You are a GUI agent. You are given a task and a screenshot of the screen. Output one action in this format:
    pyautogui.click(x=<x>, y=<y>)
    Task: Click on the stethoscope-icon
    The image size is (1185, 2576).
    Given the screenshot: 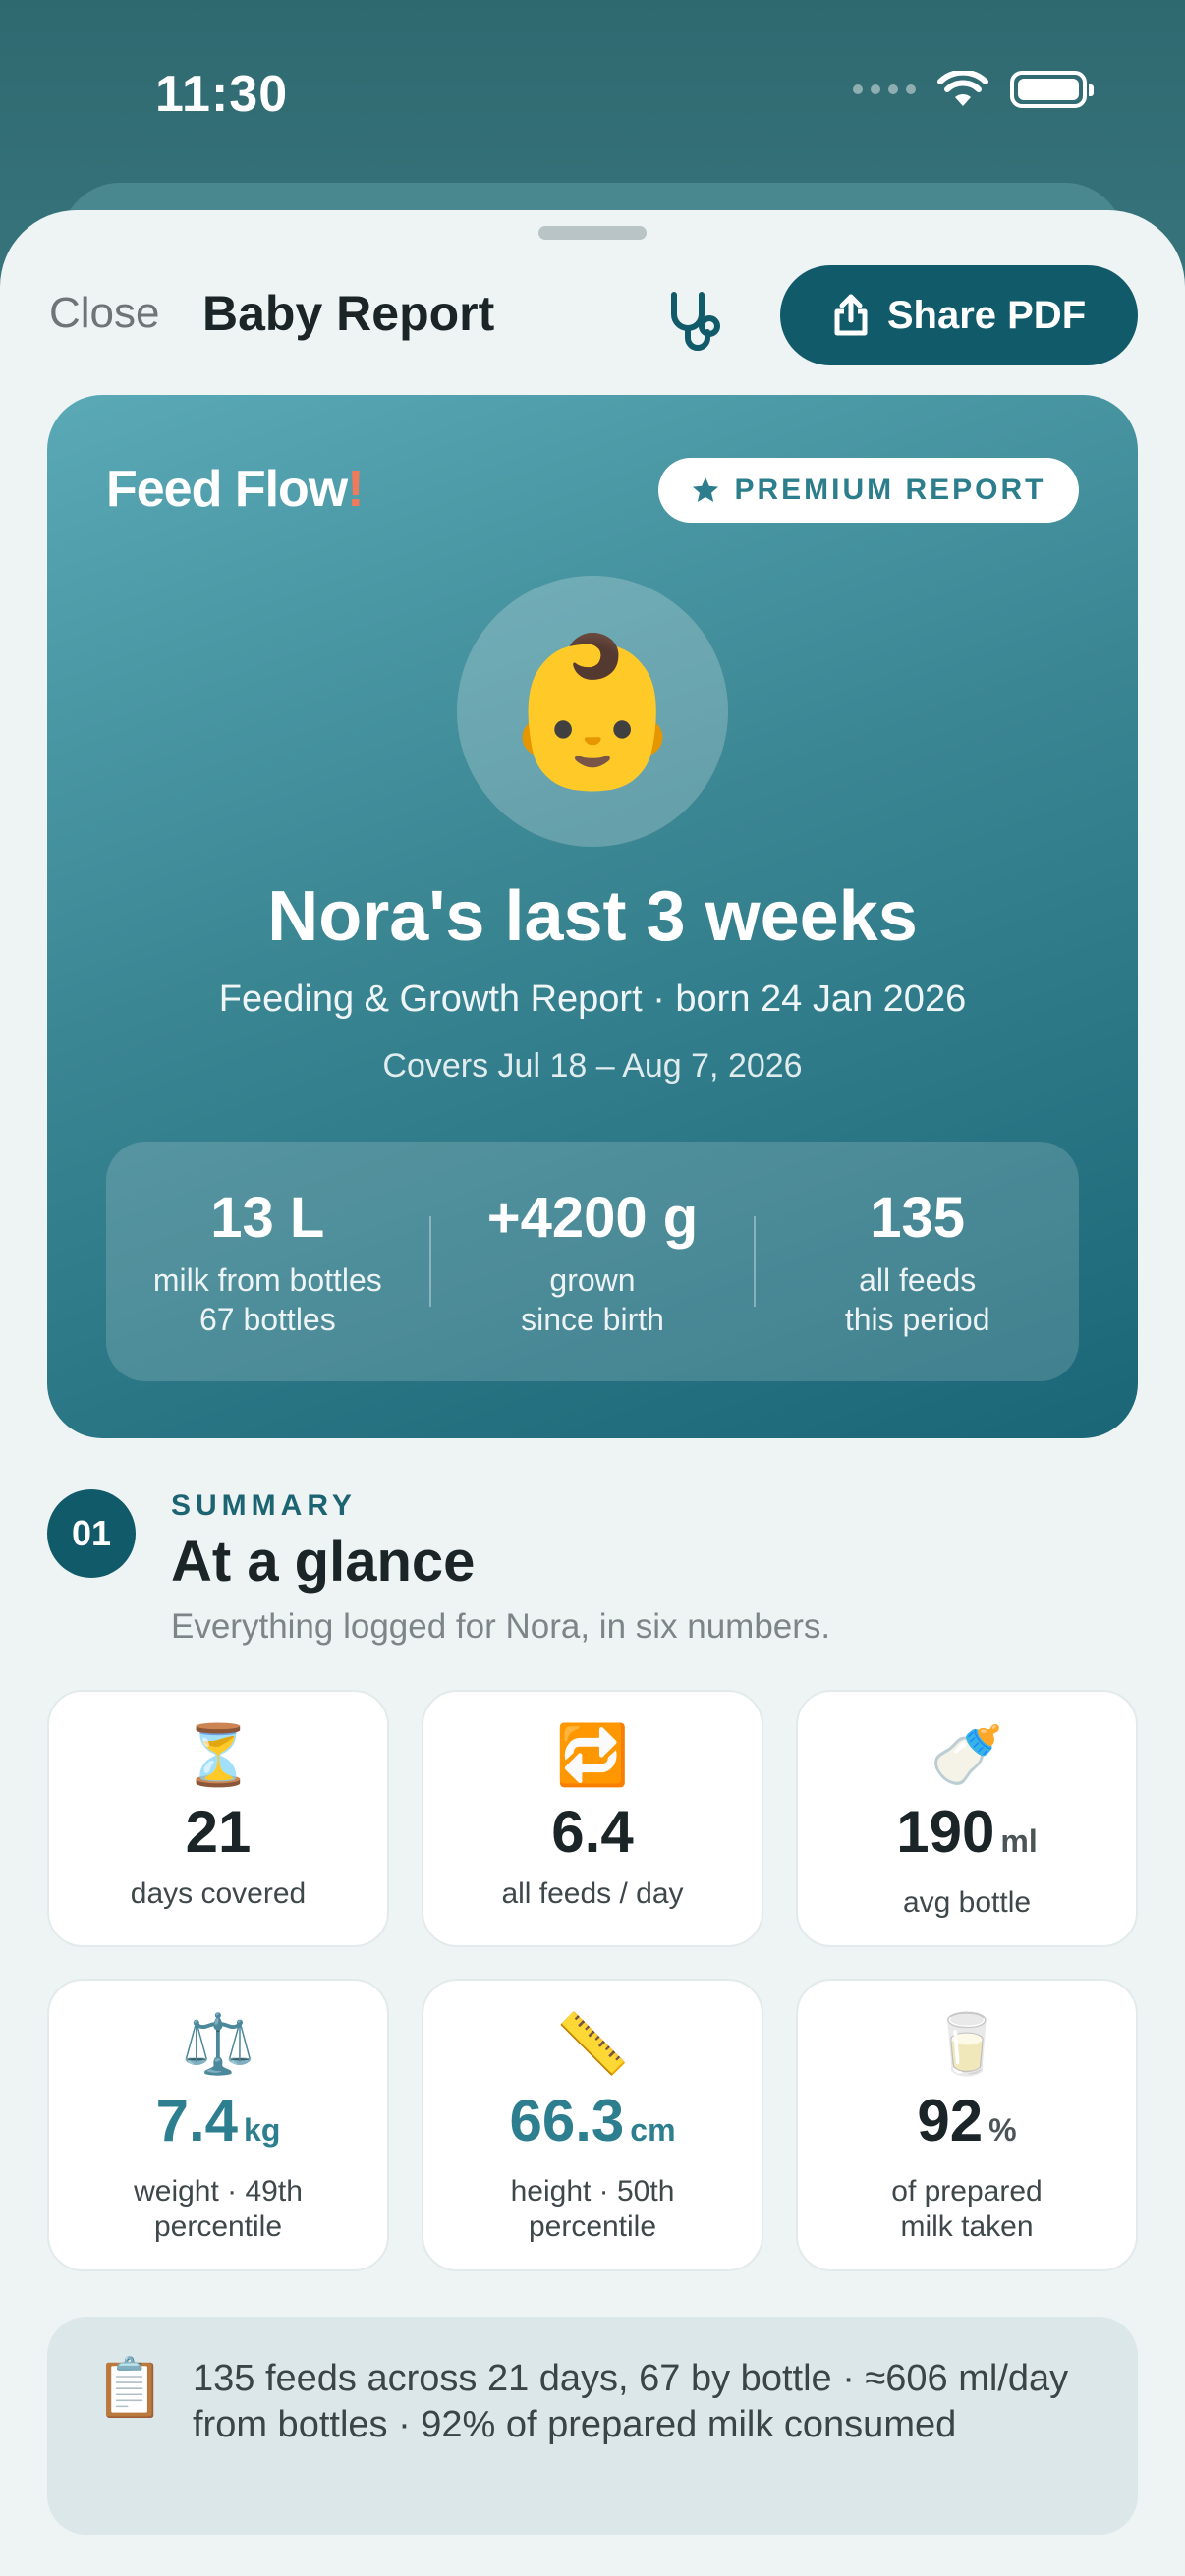 What is the action you would take?
    pyautogui.click(x=697, y=323)
    